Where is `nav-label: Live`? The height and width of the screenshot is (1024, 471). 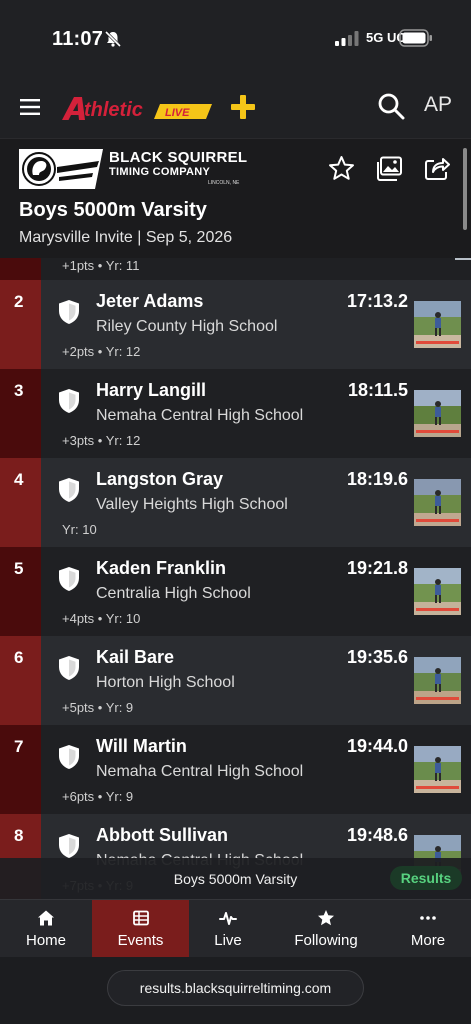
nav-label: Live is located at coordinates (228, 940).